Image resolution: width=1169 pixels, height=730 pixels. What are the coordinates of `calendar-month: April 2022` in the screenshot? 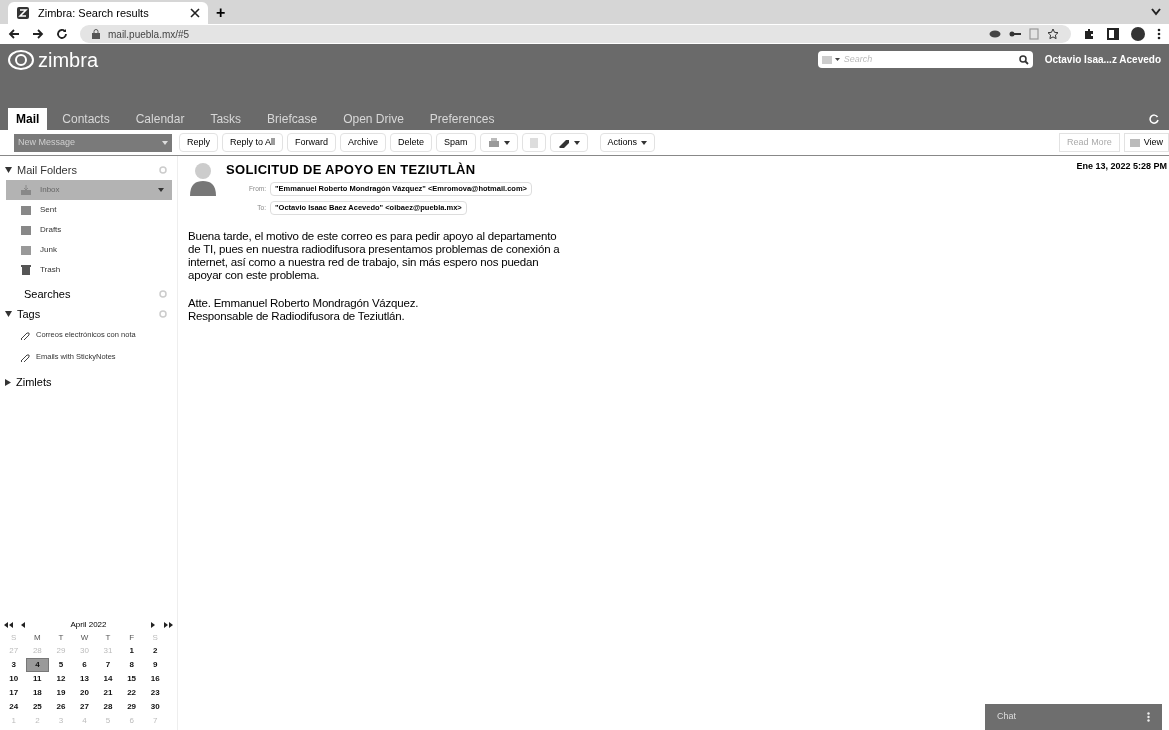 It's located at (88, 625).